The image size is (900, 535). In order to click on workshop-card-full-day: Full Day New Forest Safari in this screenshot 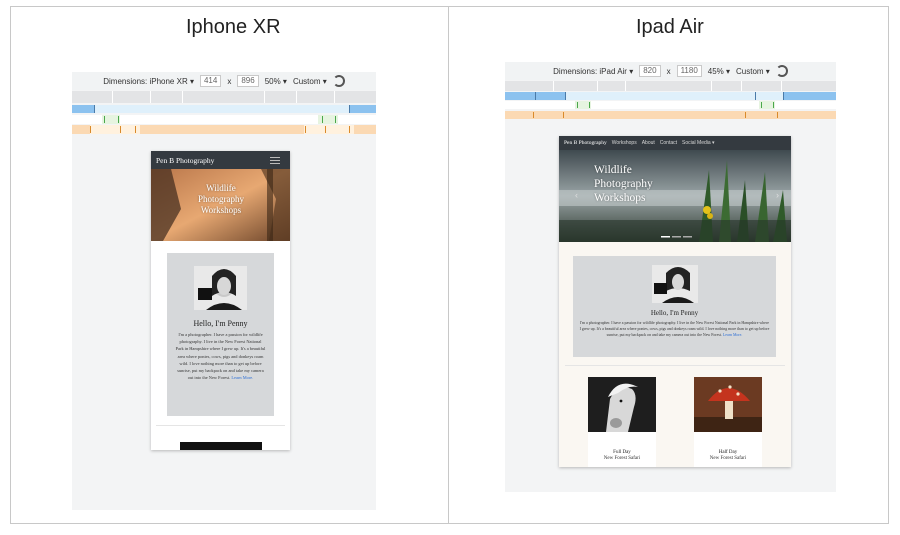, I will do `click(622, 422)`.